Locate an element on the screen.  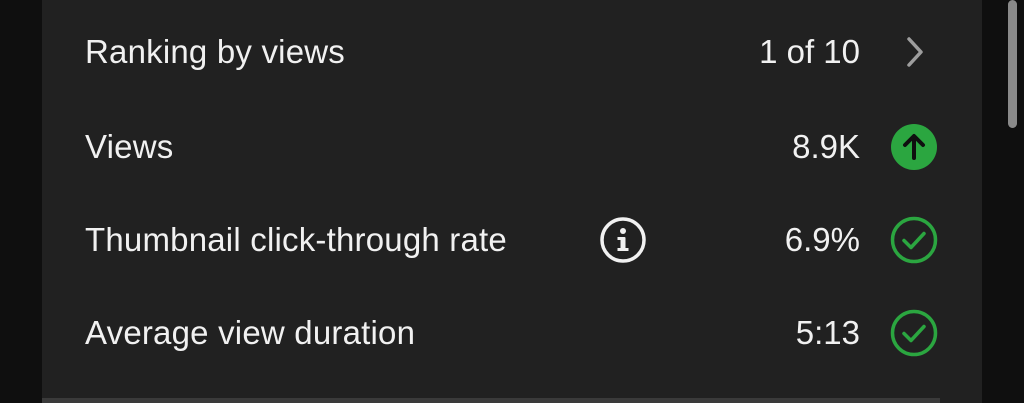
ranking-label: Ranking by views is located at coordinates (215, 51).